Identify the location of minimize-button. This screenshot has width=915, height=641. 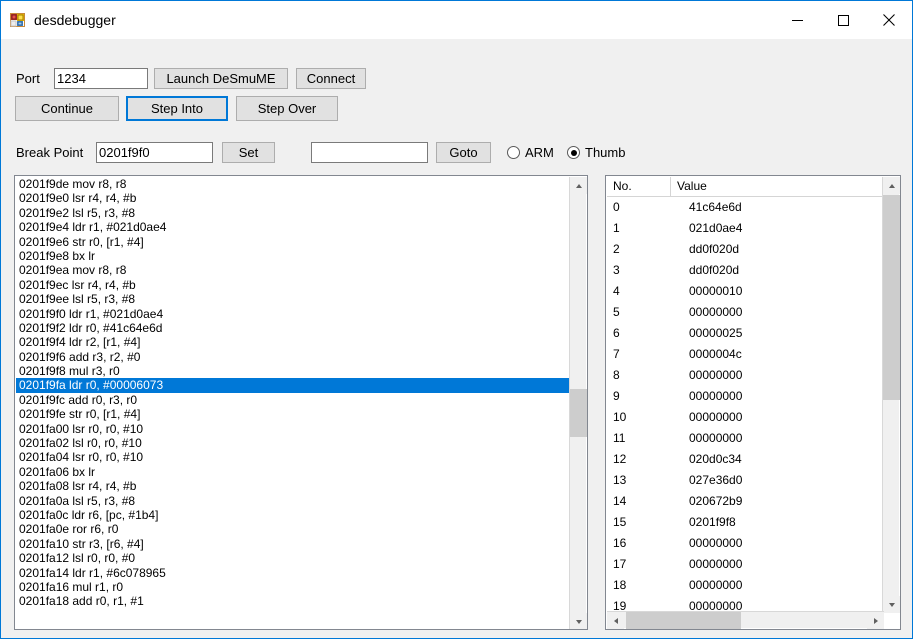
(797, 20).